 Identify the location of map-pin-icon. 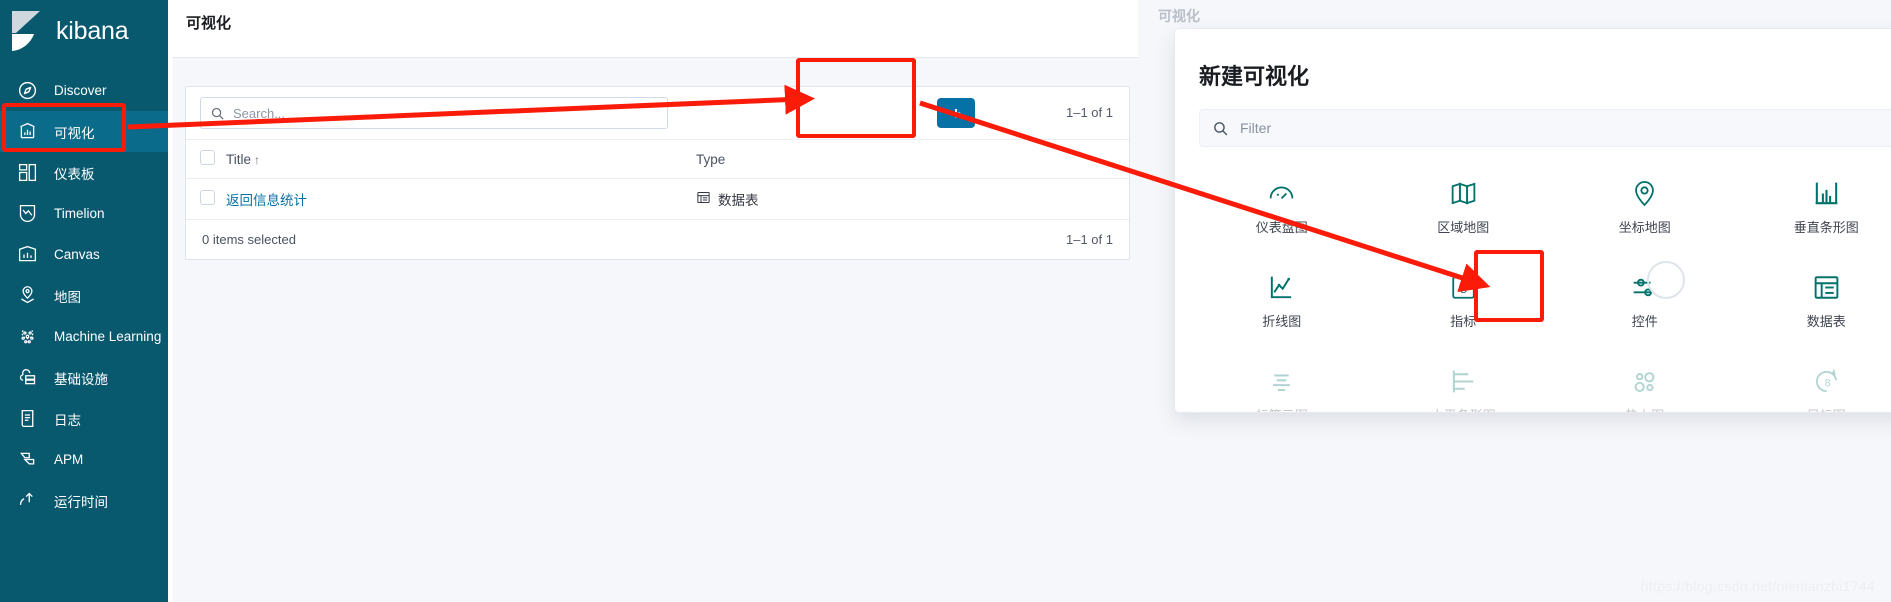
(27, 296).